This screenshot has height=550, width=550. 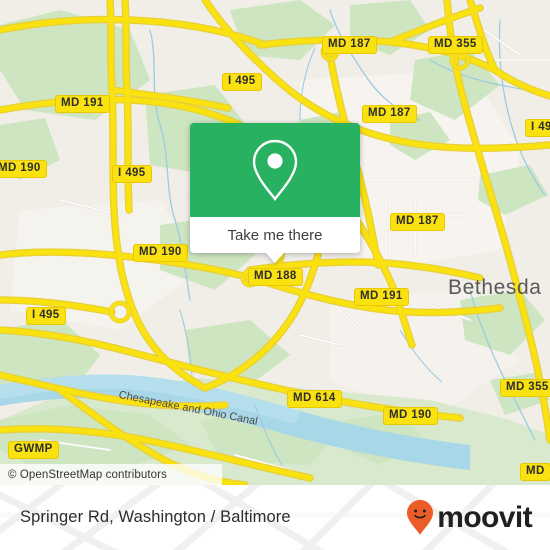 I want to click on moovit-logo: moovit, so click(x=469, y=517).